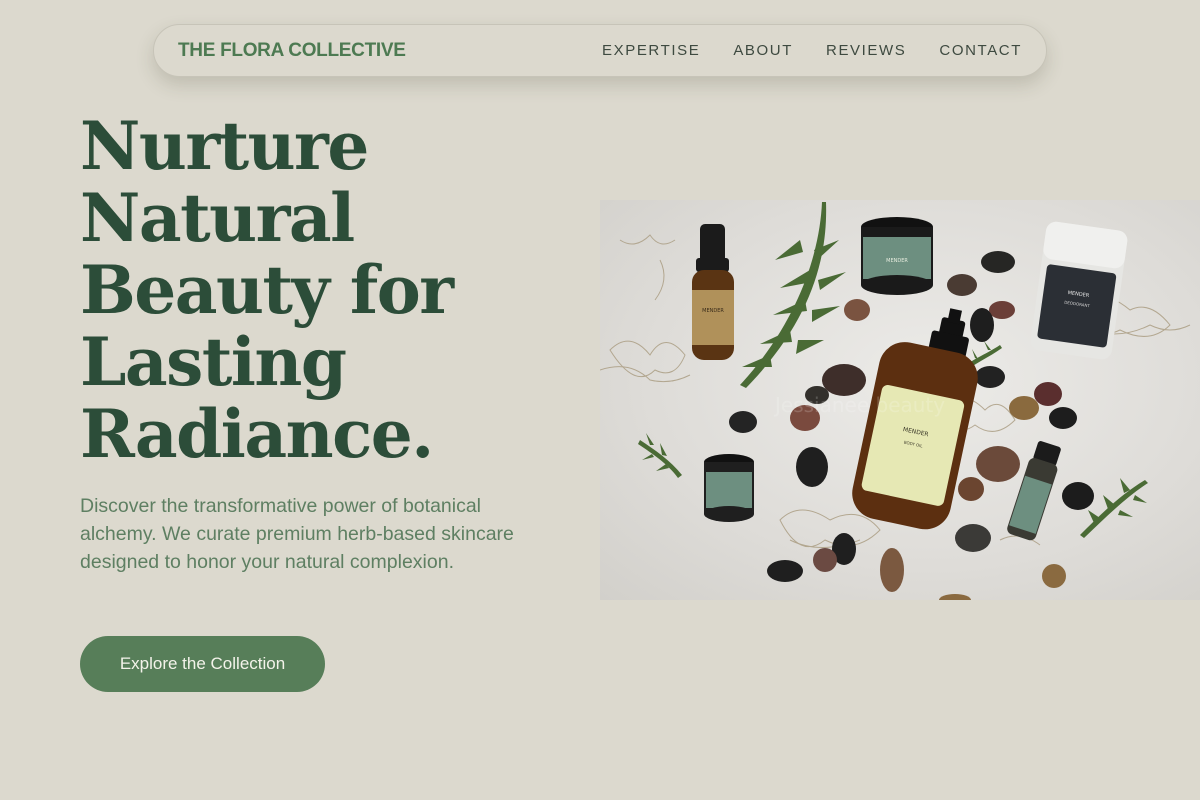  I want to click on jar-small, so click(729, 488).